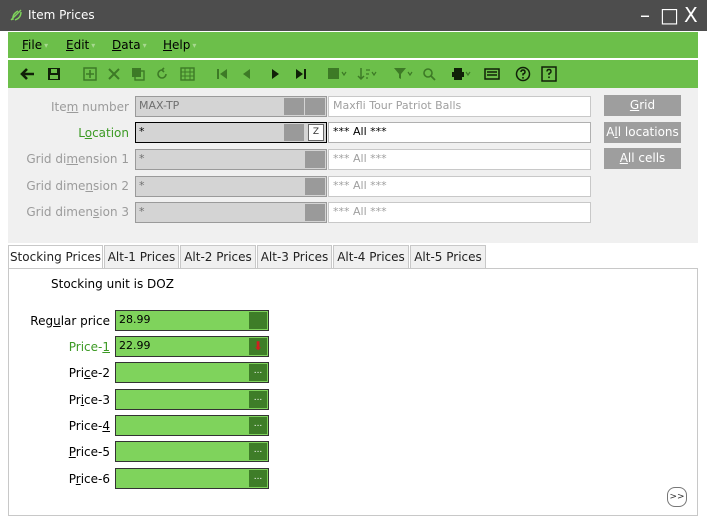  What do you see at coordinates (459, 186) in the screenshot?
I see `grid-dimension-2-description: *** All ***` at bounding box center [459, 186].